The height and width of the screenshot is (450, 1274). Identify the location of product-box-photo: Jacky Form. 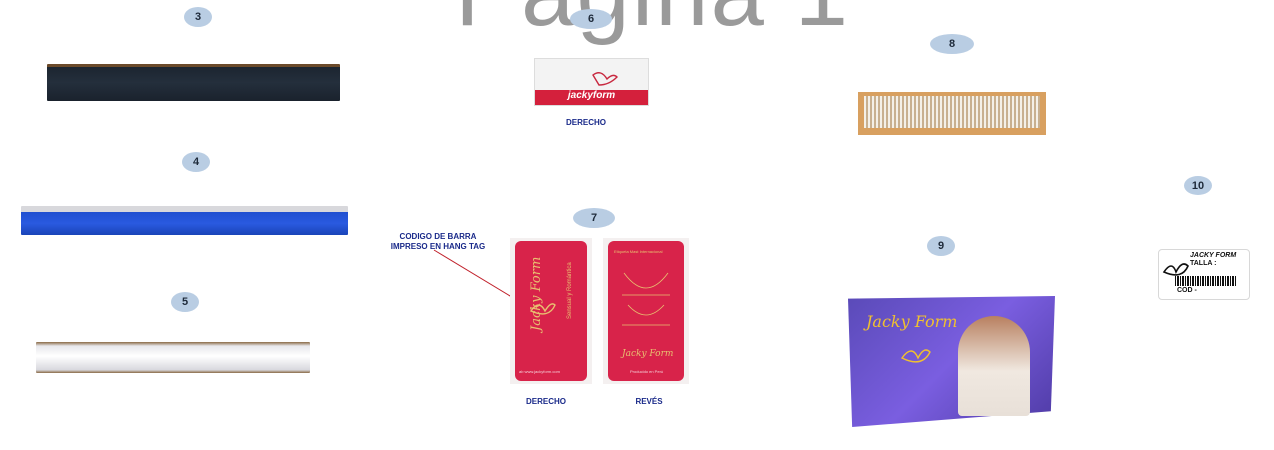
(951, 361).